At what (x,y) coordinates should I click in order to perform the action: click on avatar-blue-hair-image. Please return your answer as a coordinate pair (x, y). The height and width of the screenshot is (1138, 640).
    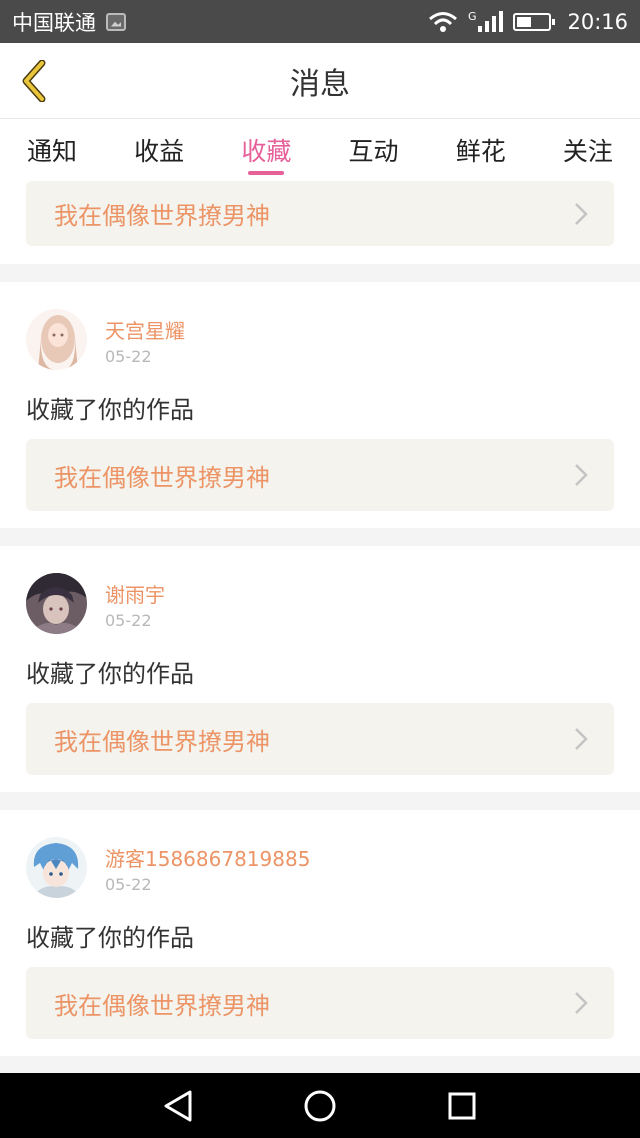
    Looking at the image, I should click on (56, 867).